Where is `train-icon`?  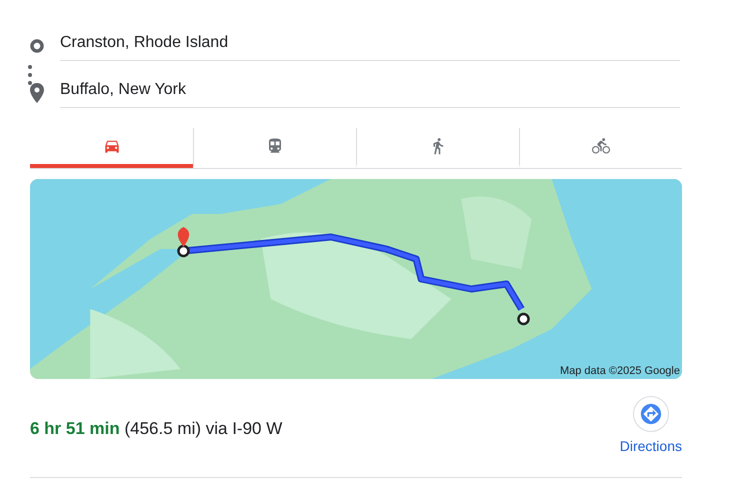 train-icon is located at coordinates (275, 146).